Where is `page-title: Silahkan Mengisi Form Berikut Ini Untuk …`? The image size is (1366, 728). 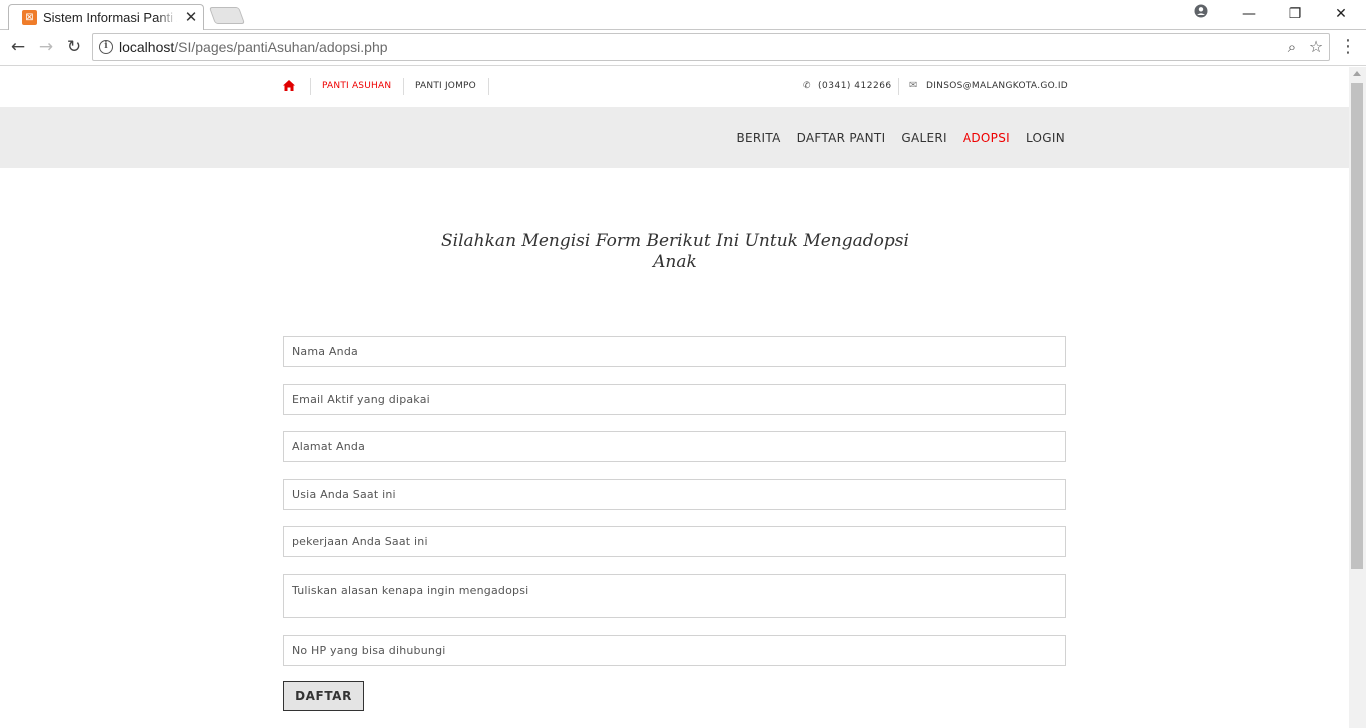 page-title: Silahkan Mengisi Form Berikut Ini Untuk … is located at coordinates (675, 252).